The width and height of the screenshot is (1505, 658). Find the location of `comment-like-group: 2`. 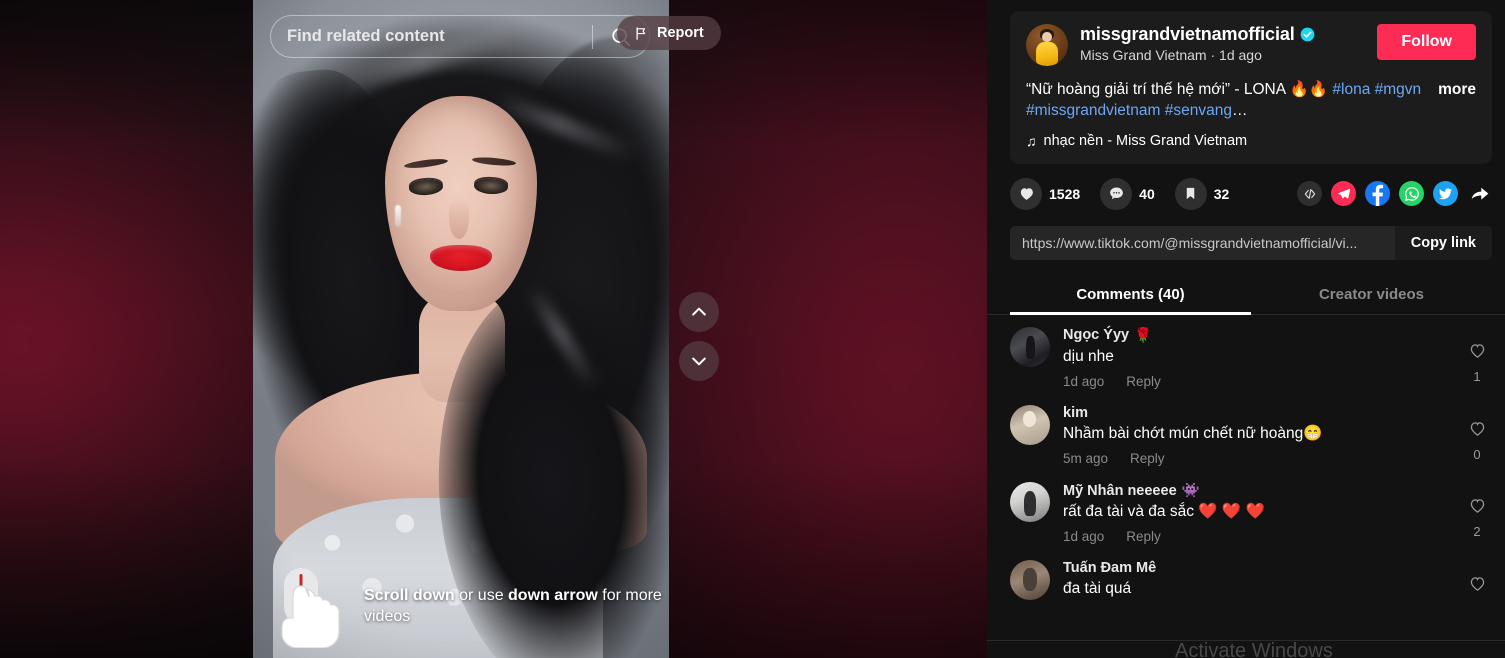

comment-like-group: 2 is located at coordinates (1477, 513).